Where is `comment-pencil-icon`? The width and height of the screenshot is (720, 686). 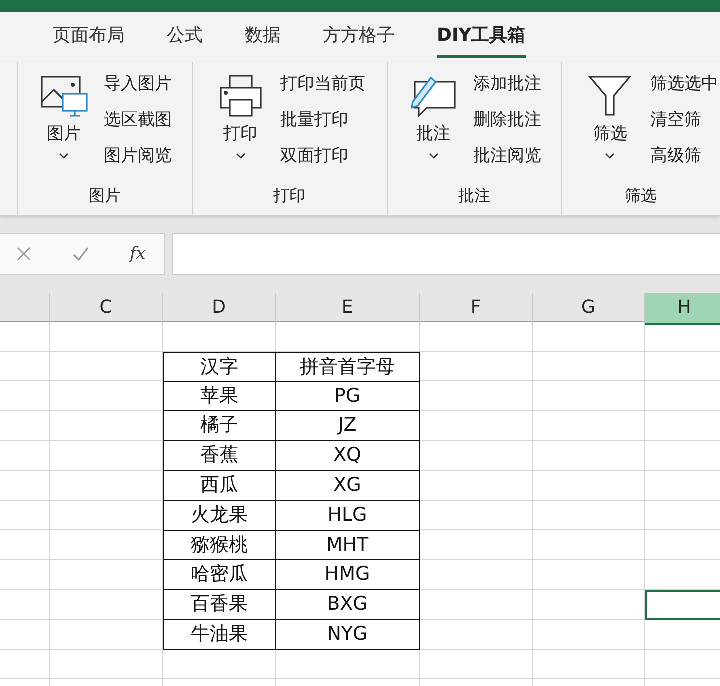
comment-pencil-icon is located at coordinates (433, 96).